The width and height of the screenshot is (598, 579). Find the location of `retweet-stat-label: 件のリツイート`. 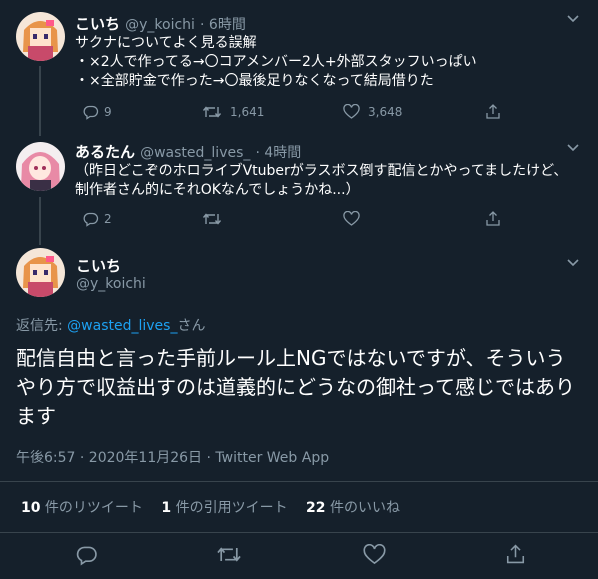

retweet-stat-label: 件のリツイート is located at coordinates (91, 508).